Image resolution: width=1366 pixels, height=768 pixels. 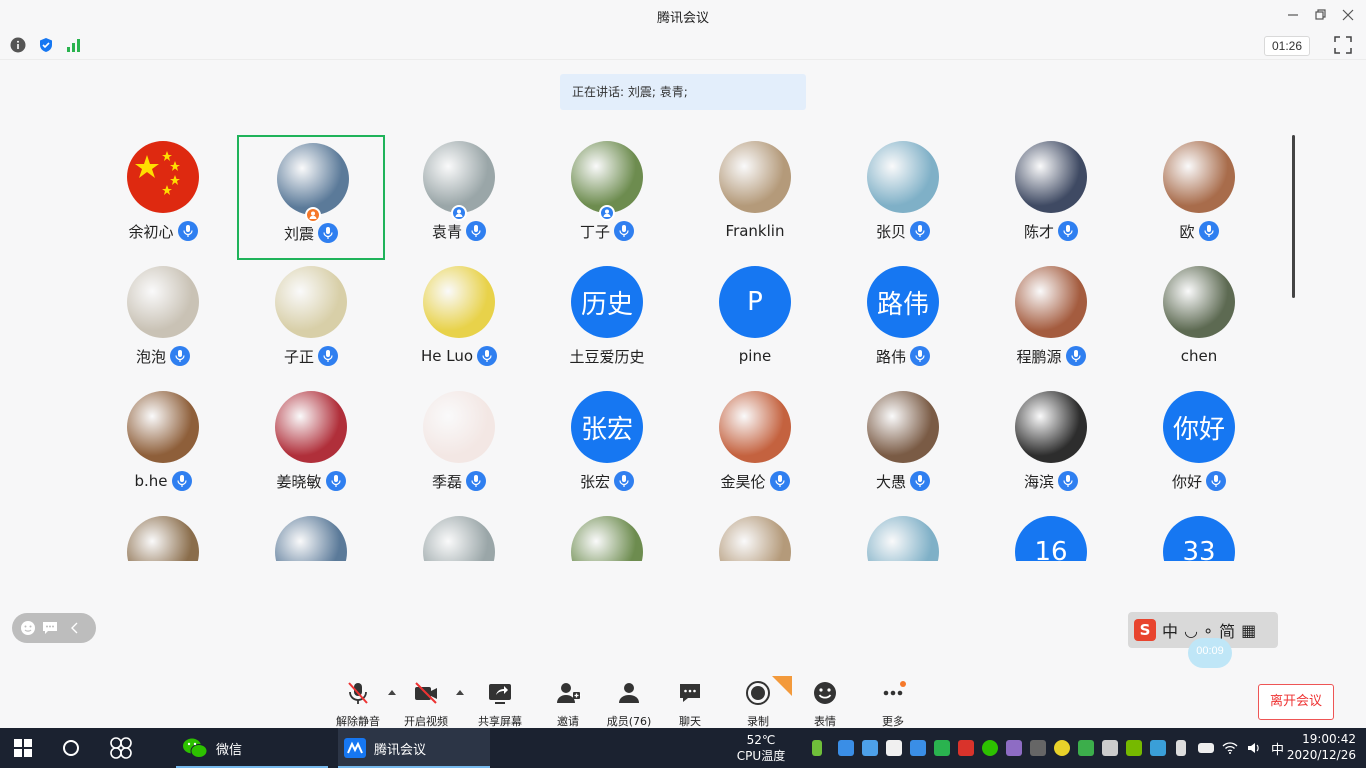 I want to click on participant-tile: 16, so click(x=1051, y=535).